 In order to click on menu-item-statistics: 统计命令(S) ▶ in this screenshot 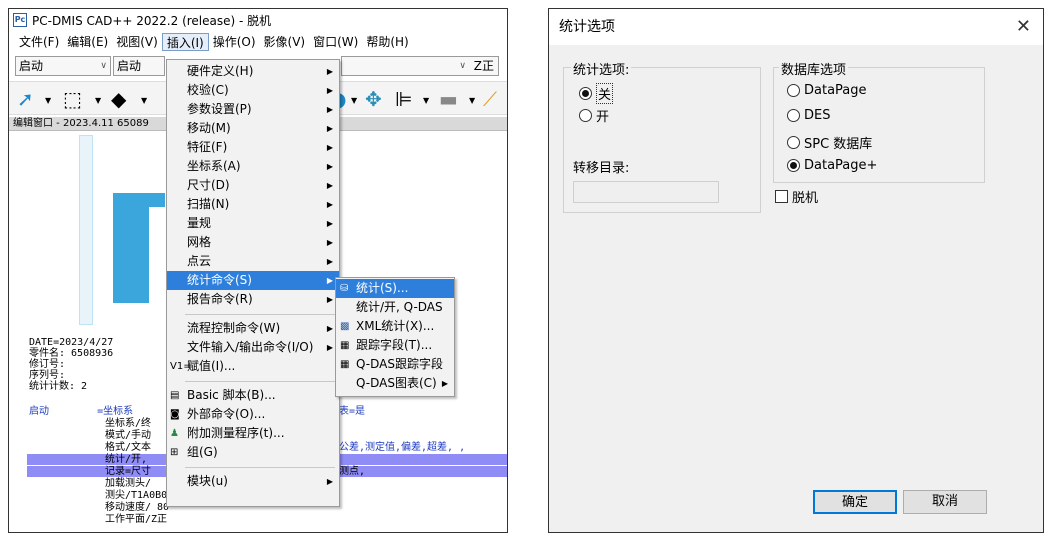, I will do `click(253, 280)`.